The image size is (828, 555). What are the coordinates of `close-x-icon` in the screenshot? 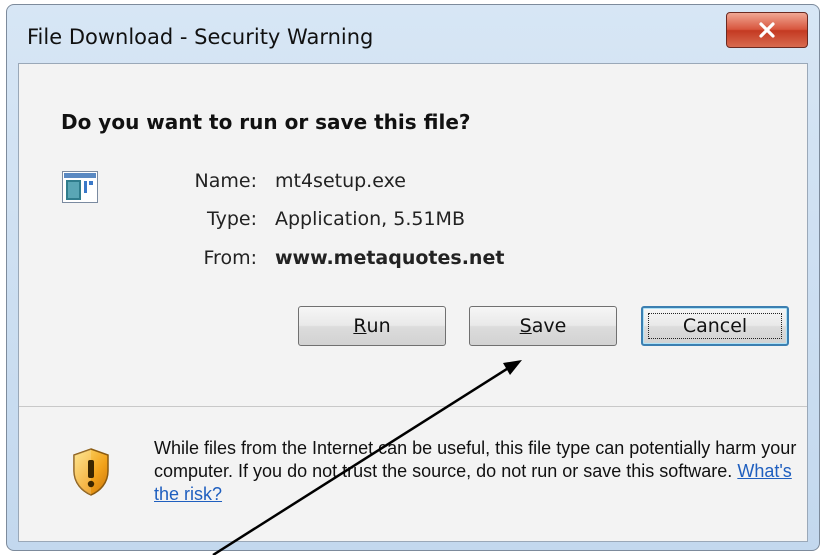 It's located at (767, 30).